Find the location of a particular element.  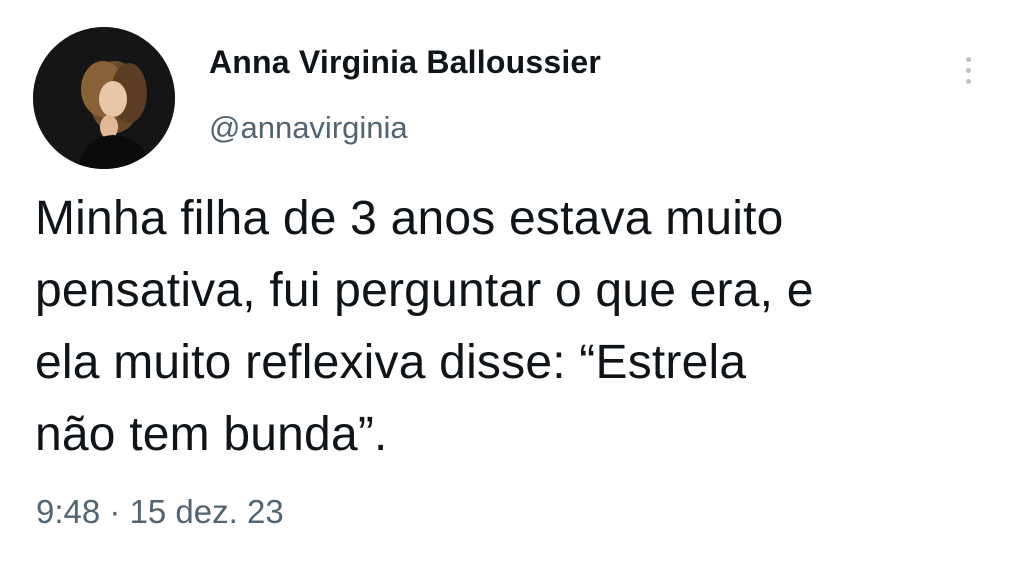

tweet-text-line: Minha filha de 3 anos estava muito is located at coordinates (409, 218).